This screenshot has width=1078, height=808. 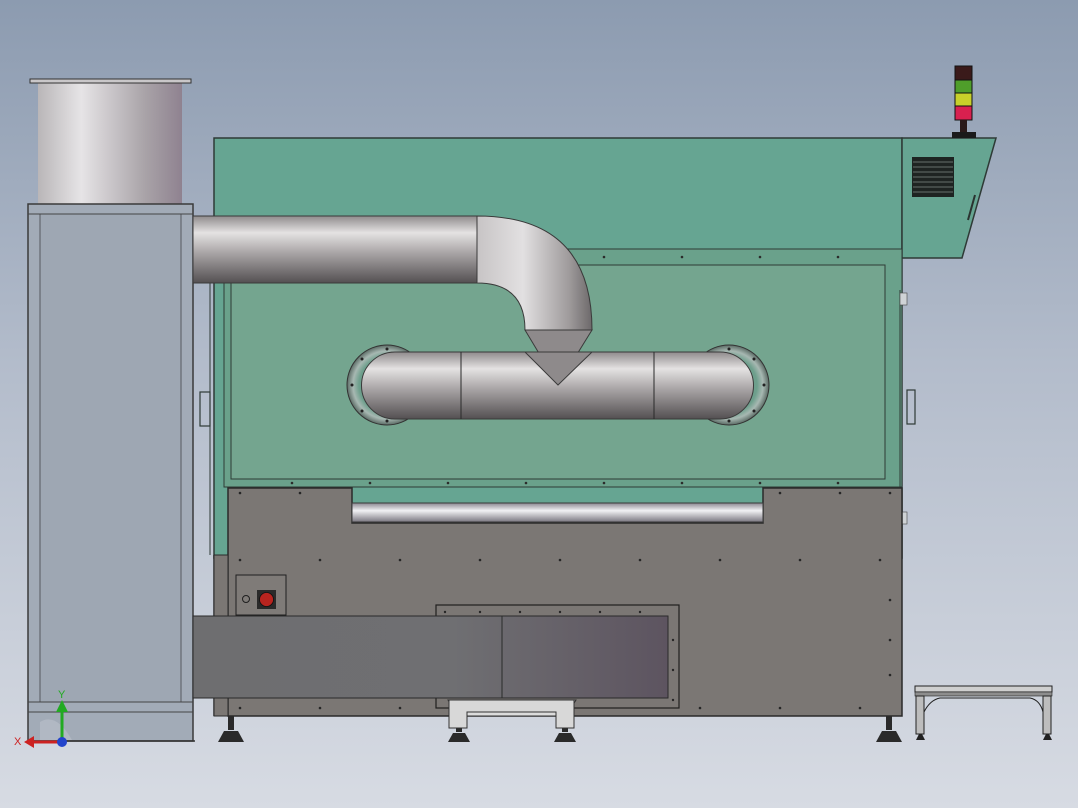 I want to click on conveyor-table, so click(x=983, y=712).